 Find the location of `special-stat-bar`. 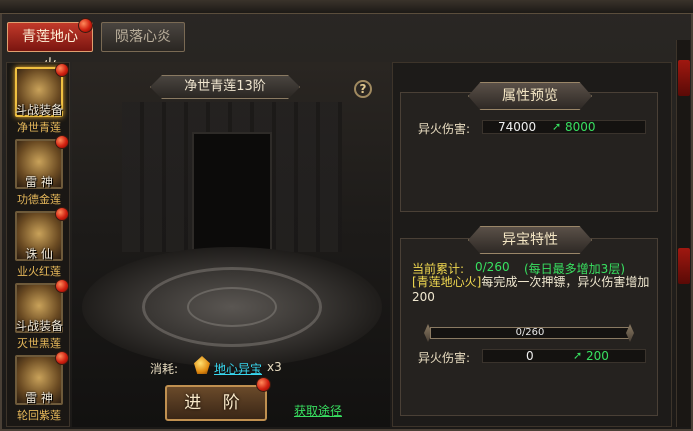

special-stat-bar is located at coordinates (564, 356).